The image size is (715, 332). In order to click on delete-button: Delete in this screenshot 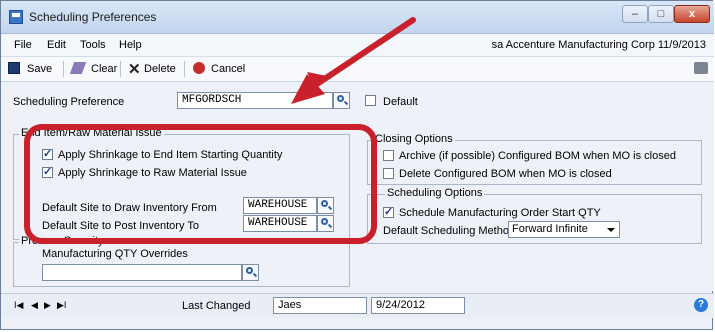, I will do `click(160, 69)`.